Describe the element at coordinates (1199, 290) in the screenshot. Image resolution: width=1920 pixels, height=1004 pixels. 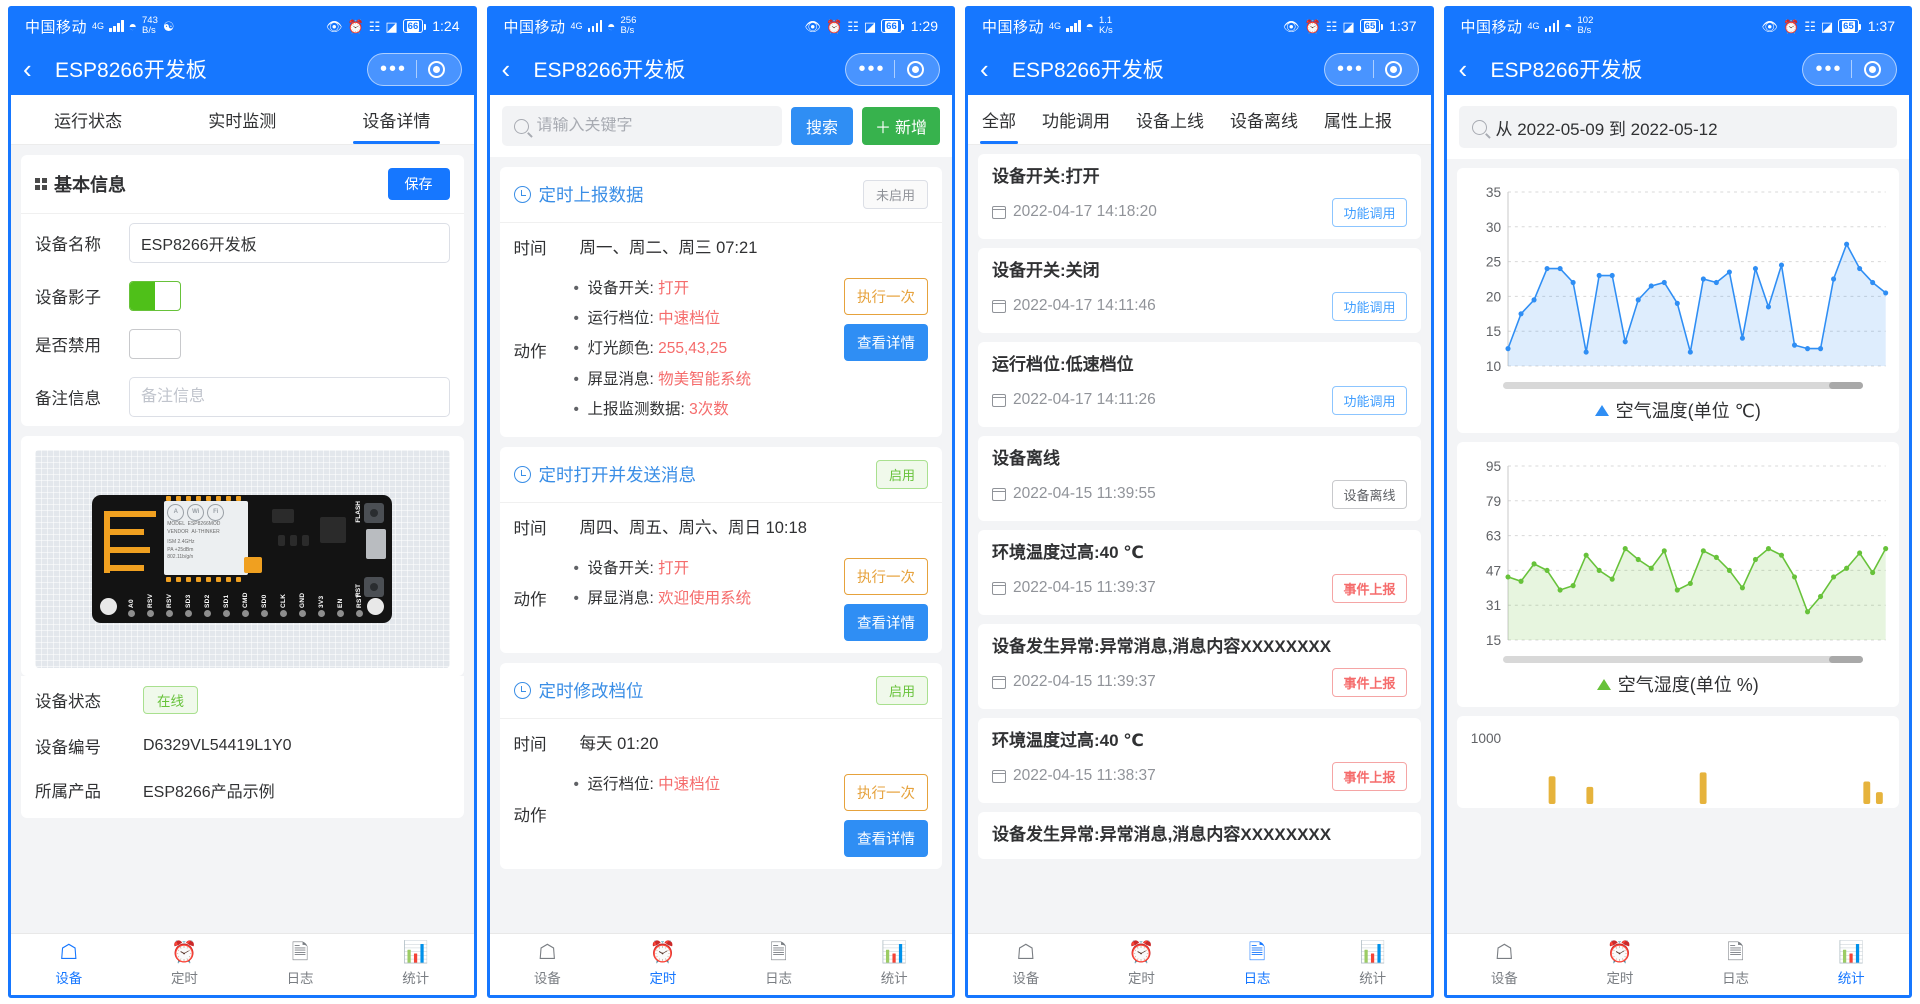
I see `log-row: 设备开关:关闭 2022-04-17 14:11:46 功能调用` at that location.